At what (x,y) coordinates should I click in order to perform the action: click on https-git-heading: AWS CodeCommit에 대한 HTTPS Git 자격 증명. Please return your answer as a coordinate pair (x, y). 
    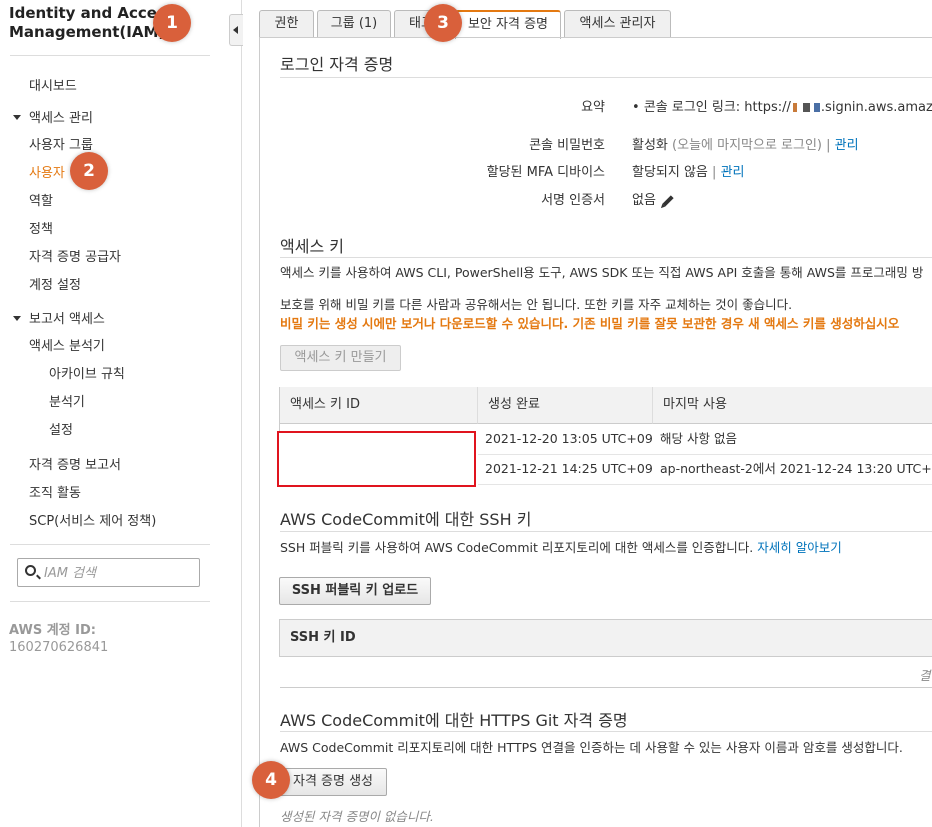
    Looking at the image, I should click on (454, 720).